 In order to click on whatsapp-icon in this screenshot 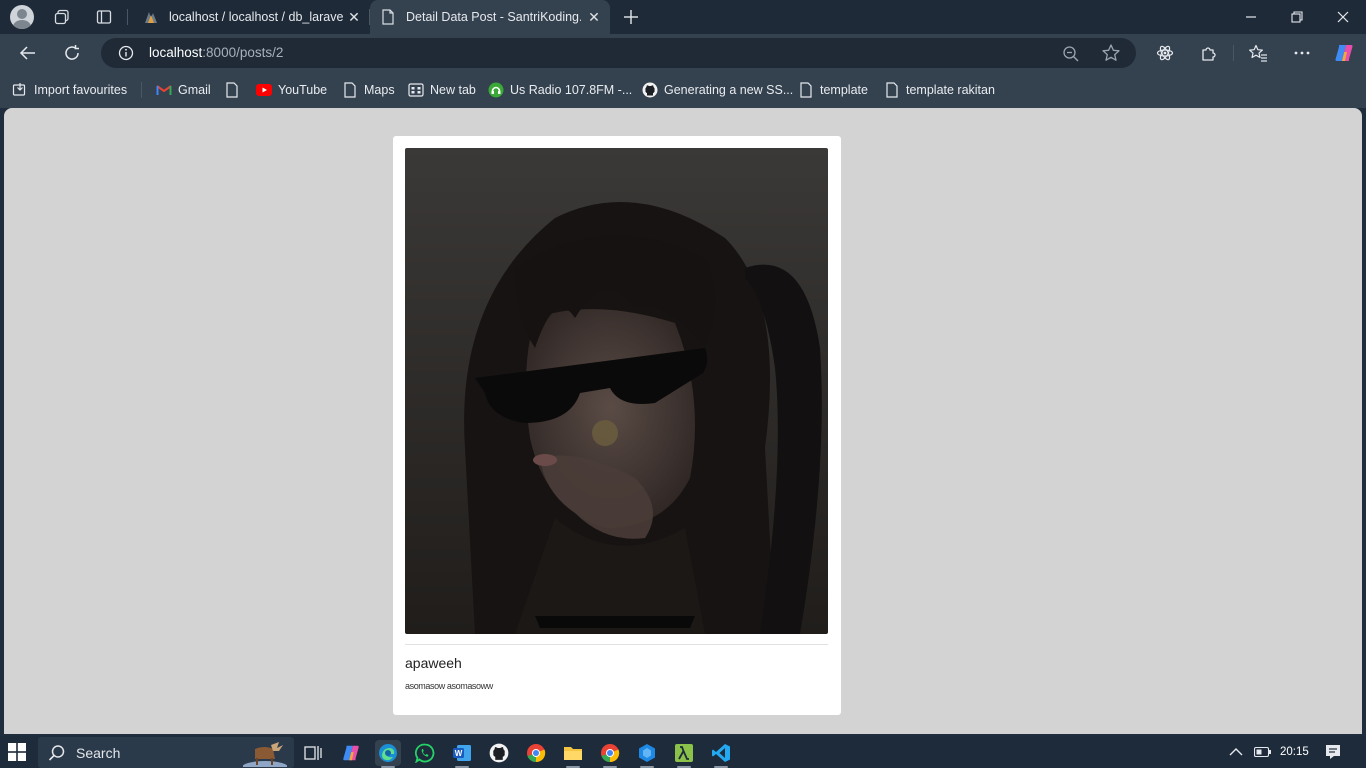, I will do `click(425, 753)`.